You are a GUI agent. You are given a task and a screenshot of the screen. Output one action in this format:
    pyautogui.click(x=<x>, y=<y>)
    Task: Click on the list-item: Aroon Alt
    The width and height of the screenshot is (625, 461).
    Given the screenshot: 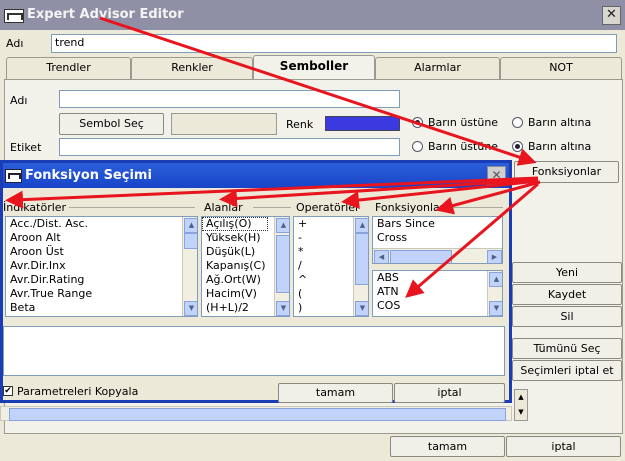 What is the action you would take?
    pyautogui.click(x=101, y=238)
    